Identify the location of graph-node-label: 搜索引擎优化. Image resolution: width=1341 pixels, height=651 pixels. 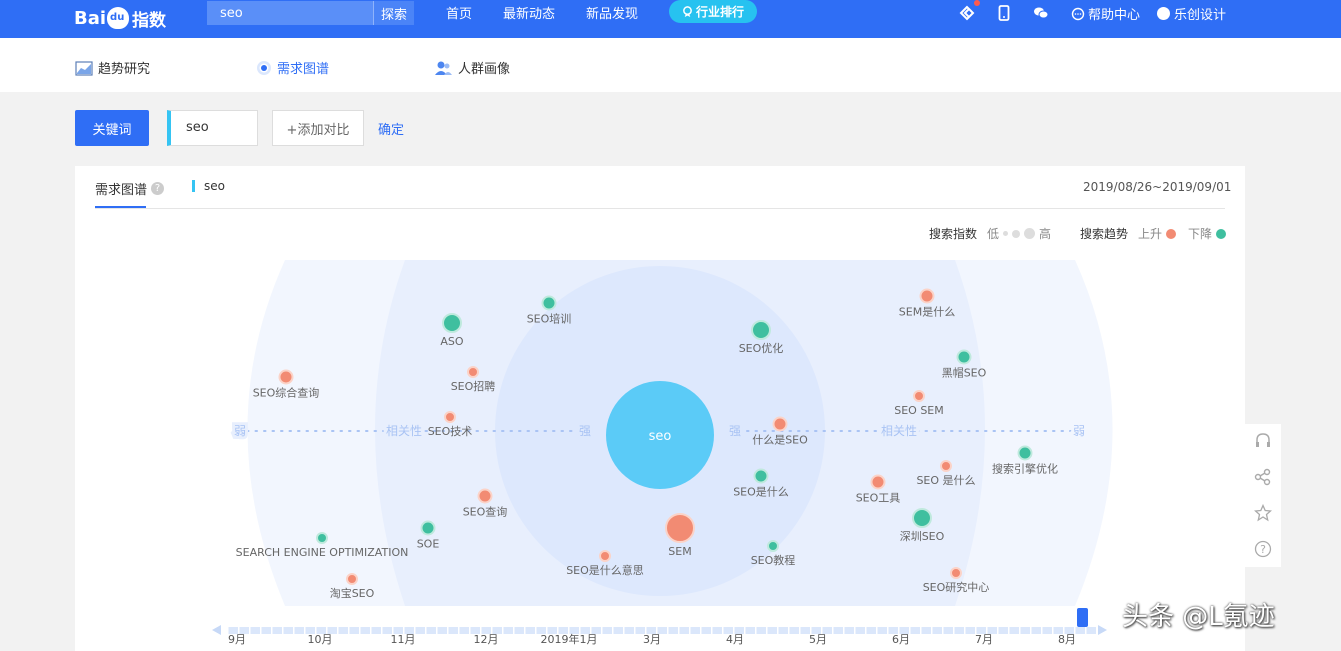
(1025, 469).